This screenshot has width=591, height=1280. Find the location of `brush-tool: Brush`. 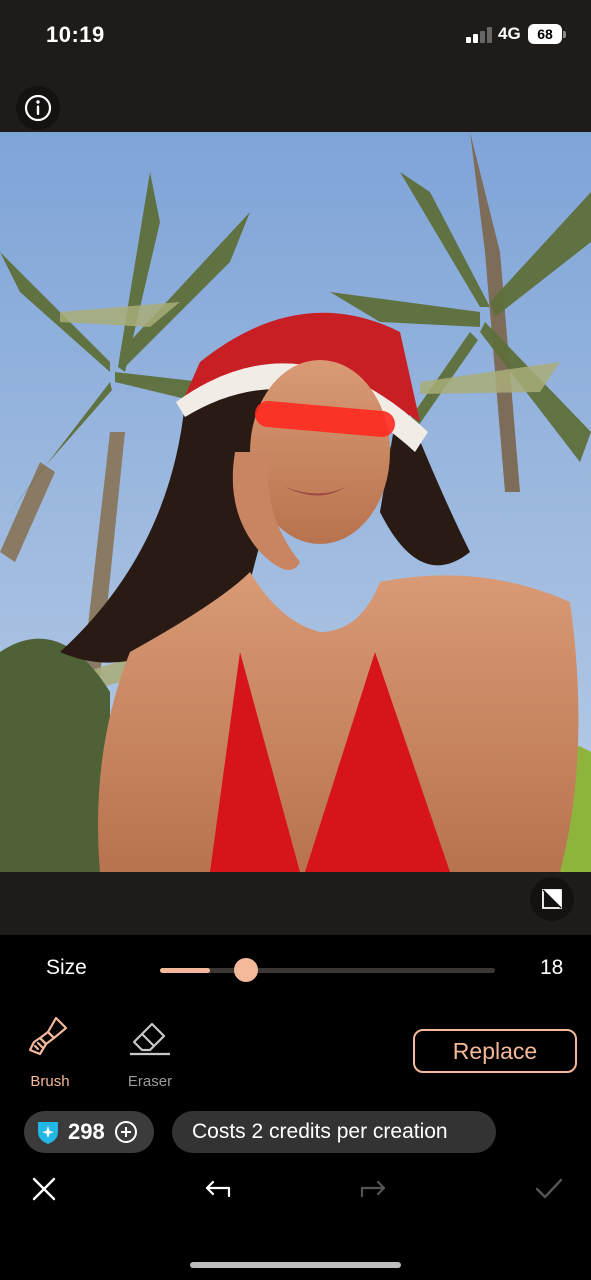

brush-tool: Brush is located at coordinates (50, 1051).